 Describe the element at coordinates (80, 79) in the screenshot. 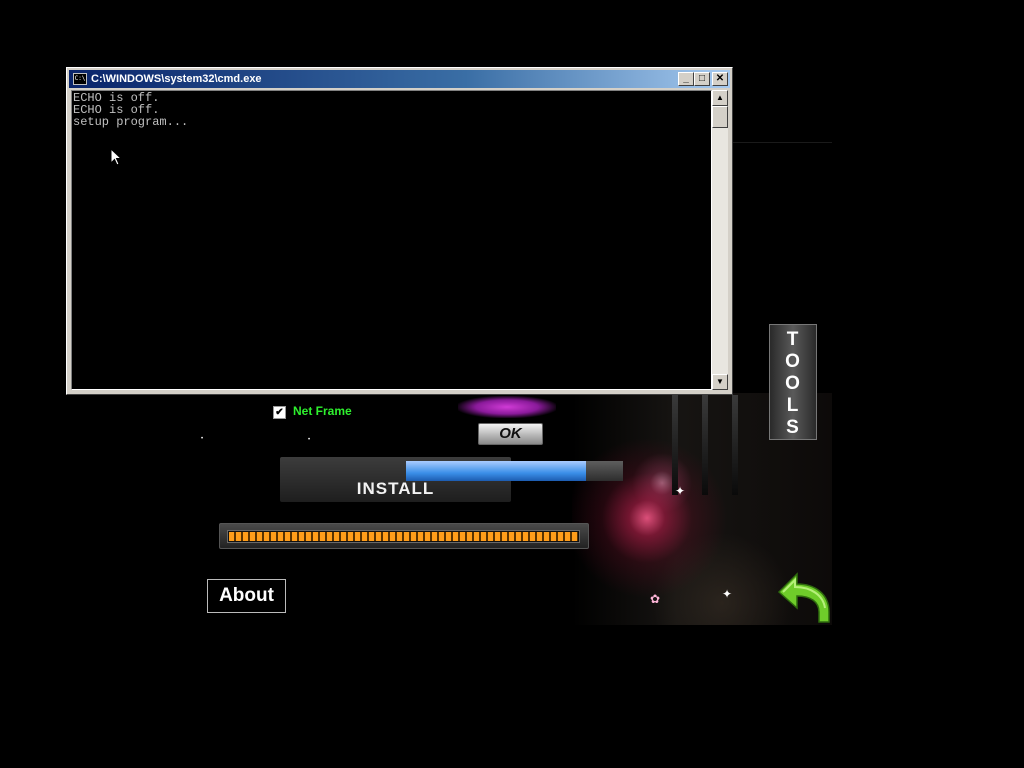

I see `cmd-icon: C:\` at that location.